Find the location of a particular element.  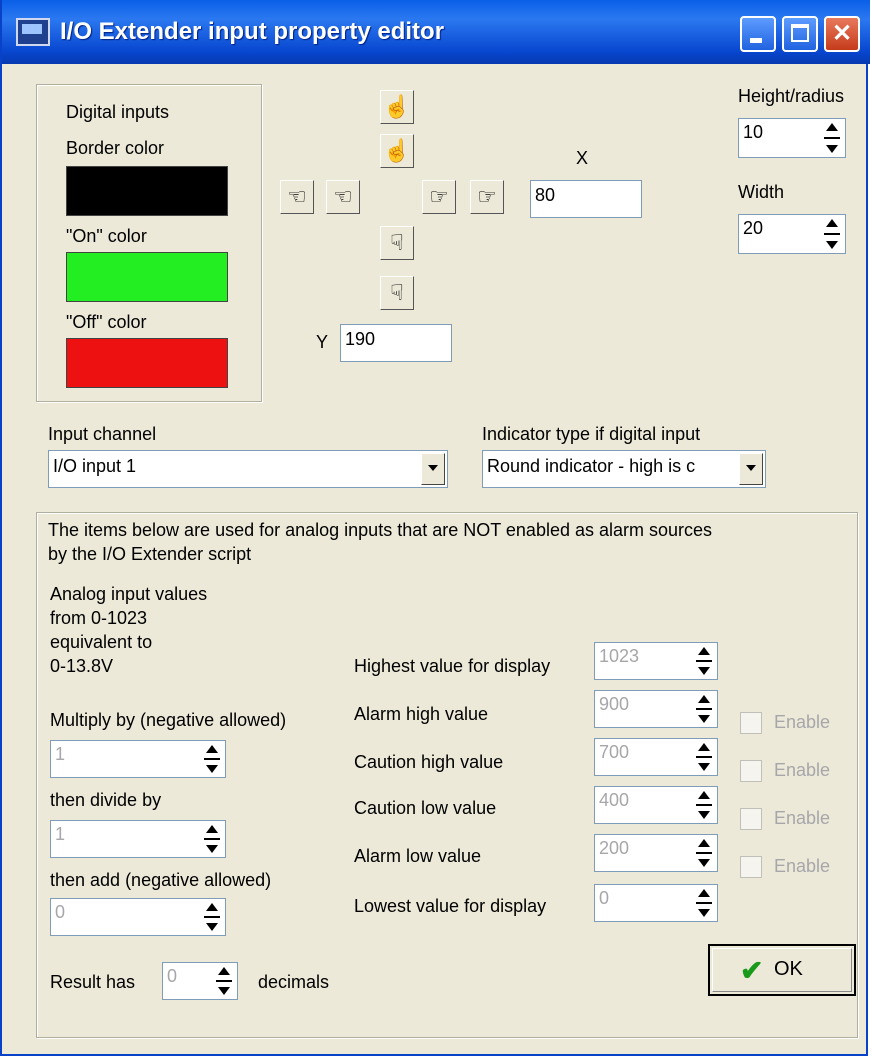

lowest-spin-arrows is located at coordinates (704, 903).